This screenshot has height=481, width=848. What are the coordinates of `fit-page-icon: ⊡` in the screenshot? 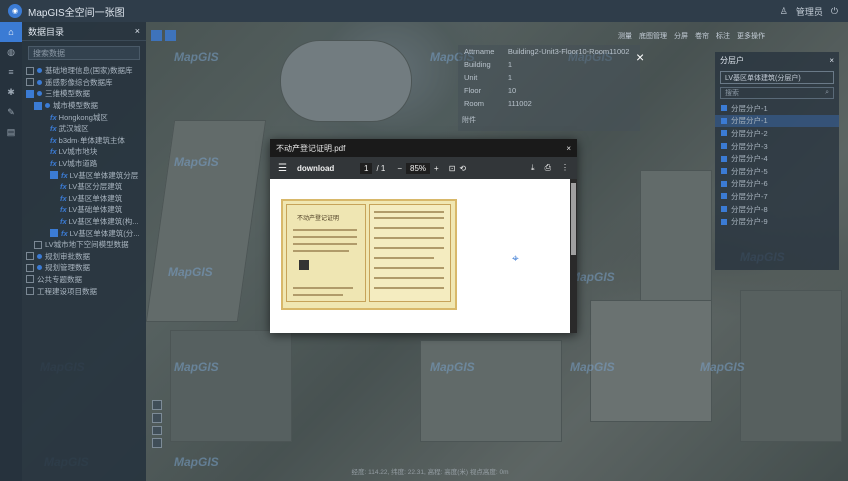 It's located at (452, 168).